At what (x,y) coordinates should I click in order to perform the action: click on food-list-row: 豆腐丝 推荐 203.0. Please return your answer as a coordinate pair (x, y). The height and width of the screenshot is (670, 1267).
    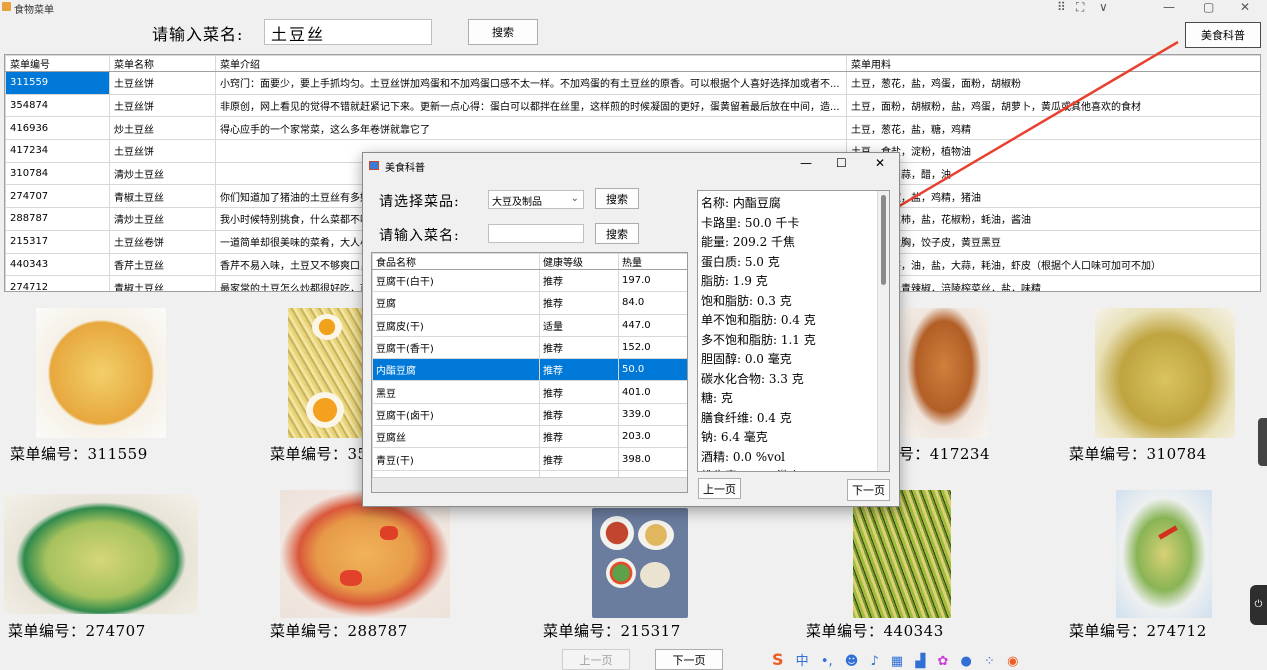
    Looking at the image, I should click on (529, 437).